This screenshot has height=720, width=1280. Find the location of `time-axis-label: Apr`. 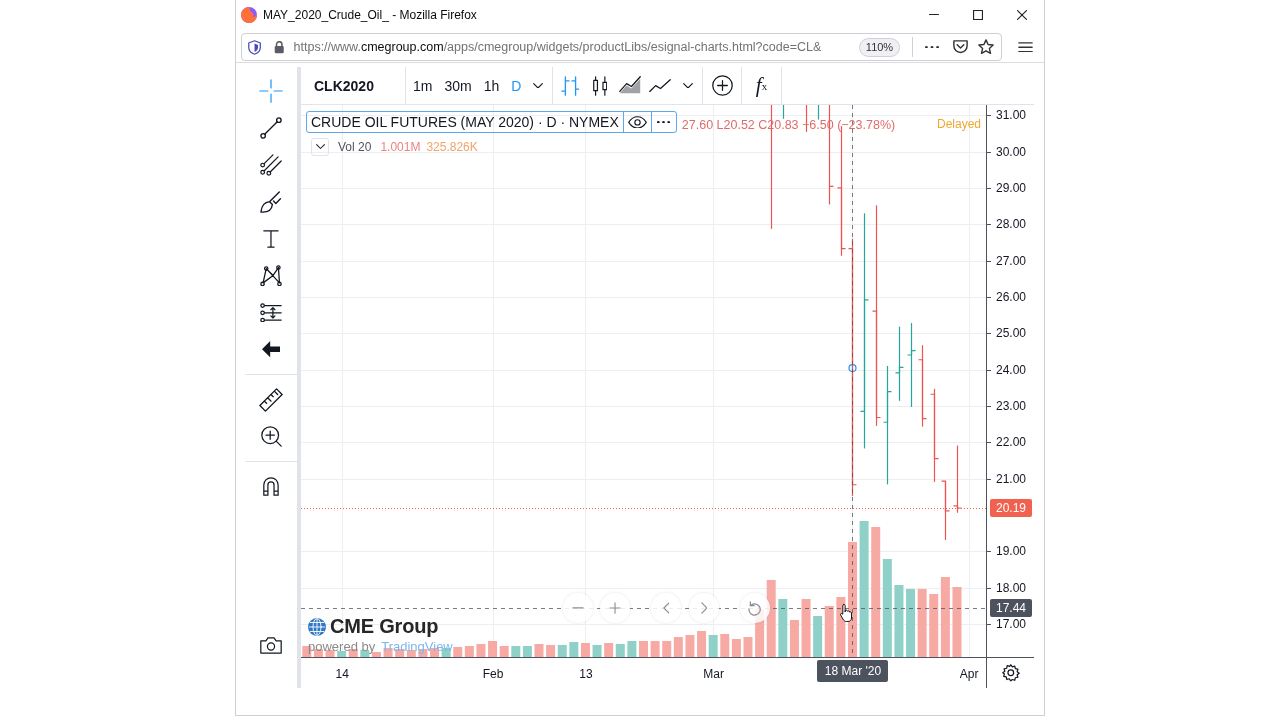

time-axis-label: Apr is located at coordinates (969, 674).